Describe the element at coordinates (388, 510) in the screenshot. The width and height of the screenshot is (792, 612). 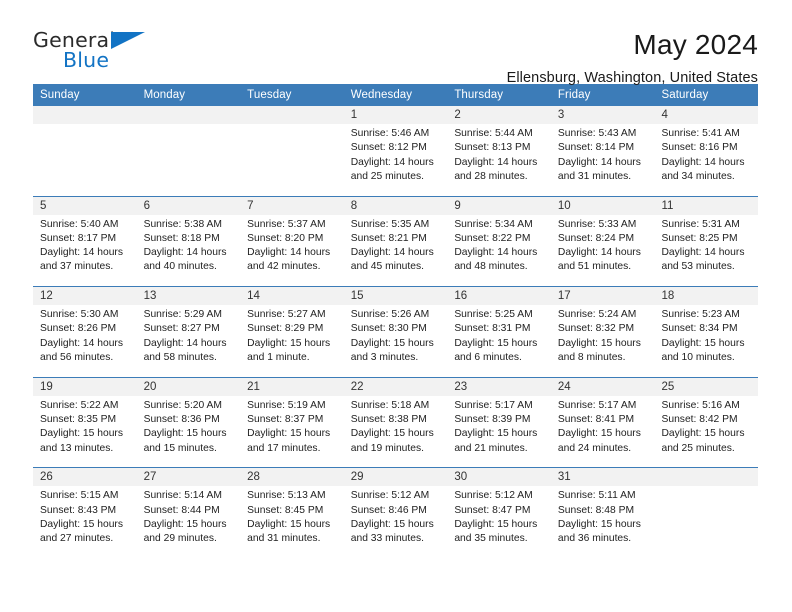
I see `sunset-text: Sunset: 8:46 PM` at that location.